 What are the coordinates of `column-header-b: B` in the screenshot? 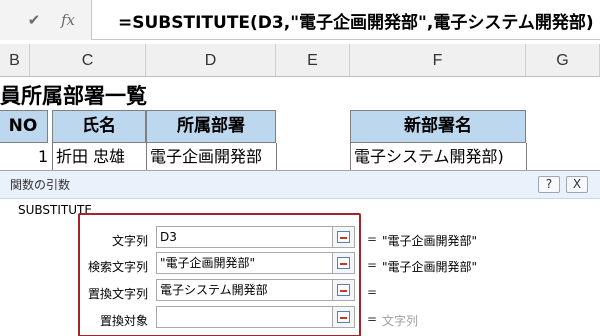 It's located at (15, 60).